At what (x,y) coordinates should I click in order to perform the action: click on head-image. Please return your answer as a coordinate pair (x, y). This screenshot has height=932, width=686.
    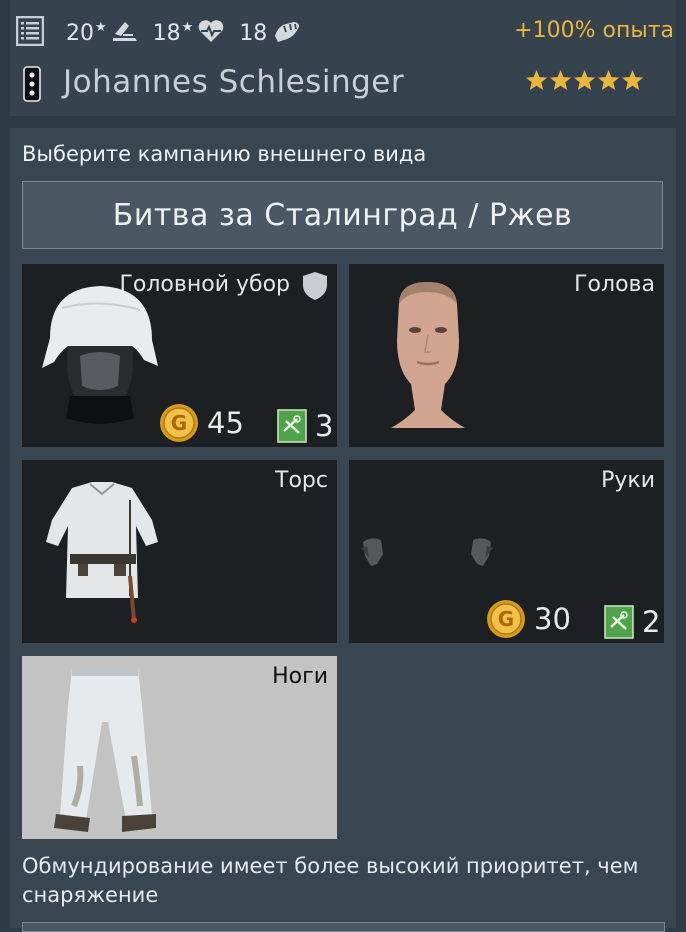
    Looking at the image, I should click on (428, 355).